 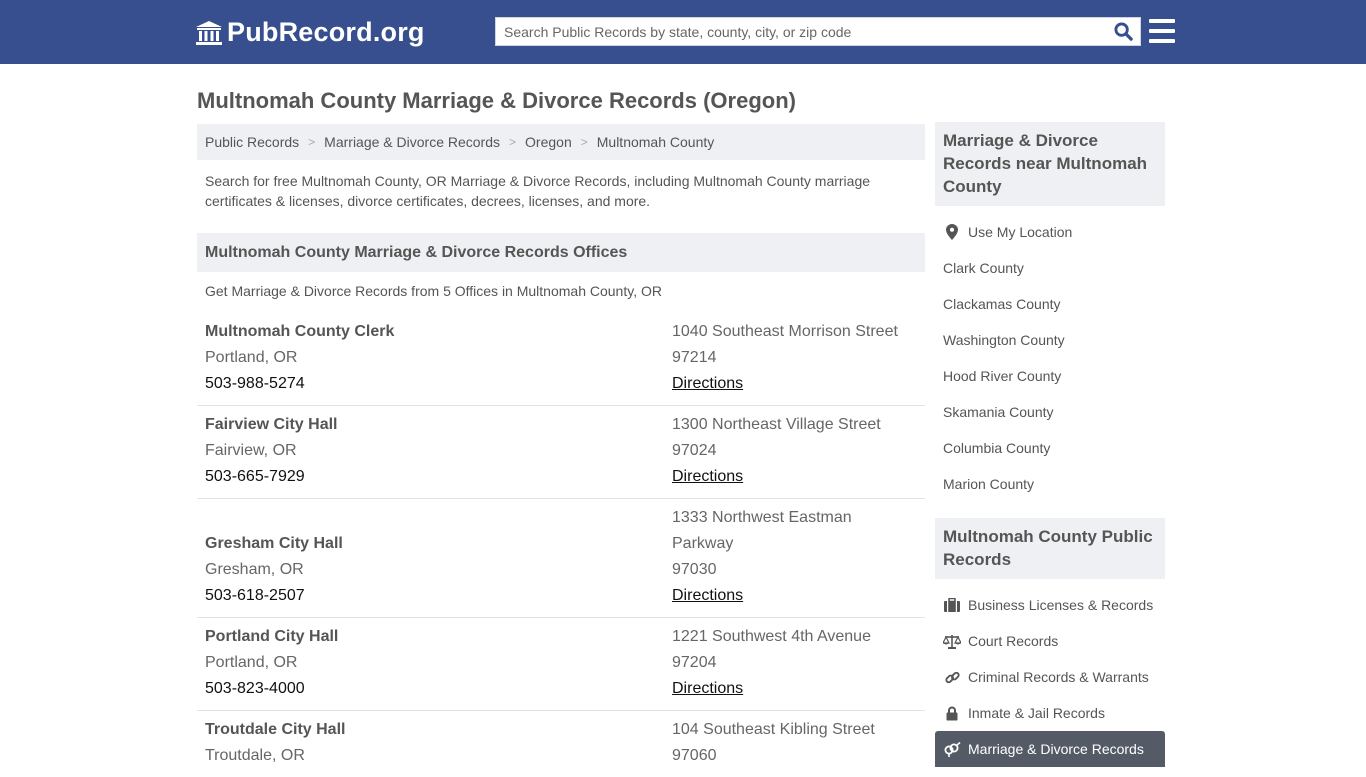 I want to click on lock-icon, so click(x=952, y=713).